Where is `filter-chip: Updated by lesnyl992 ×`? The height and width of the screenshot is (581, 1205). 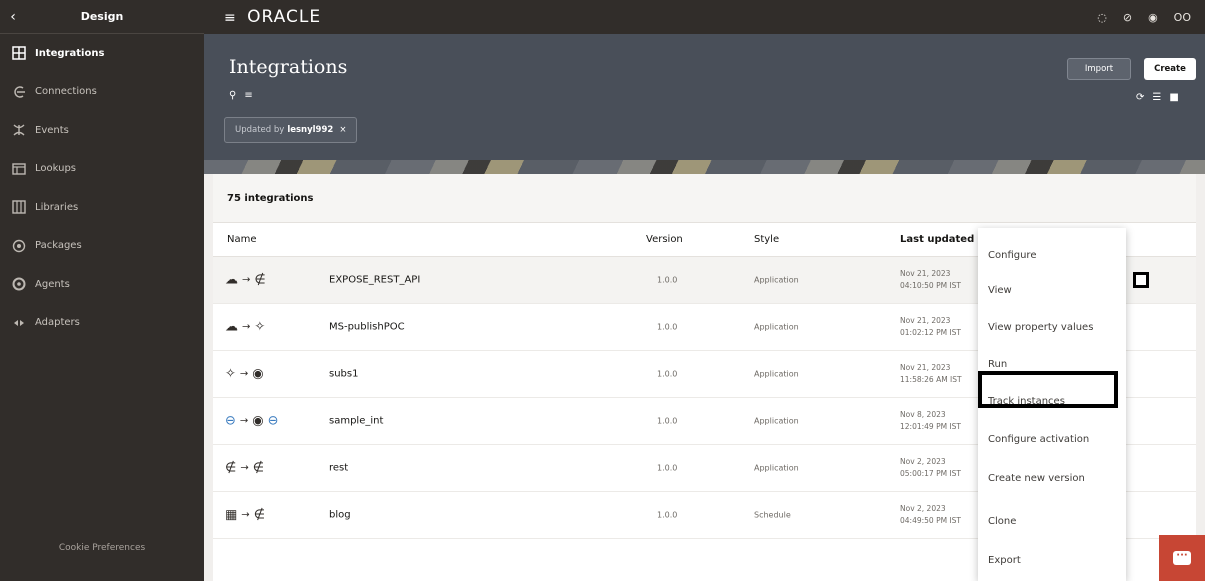
filter-chip: Updated by lesnyl992 × is located at coordinates (291, 130).